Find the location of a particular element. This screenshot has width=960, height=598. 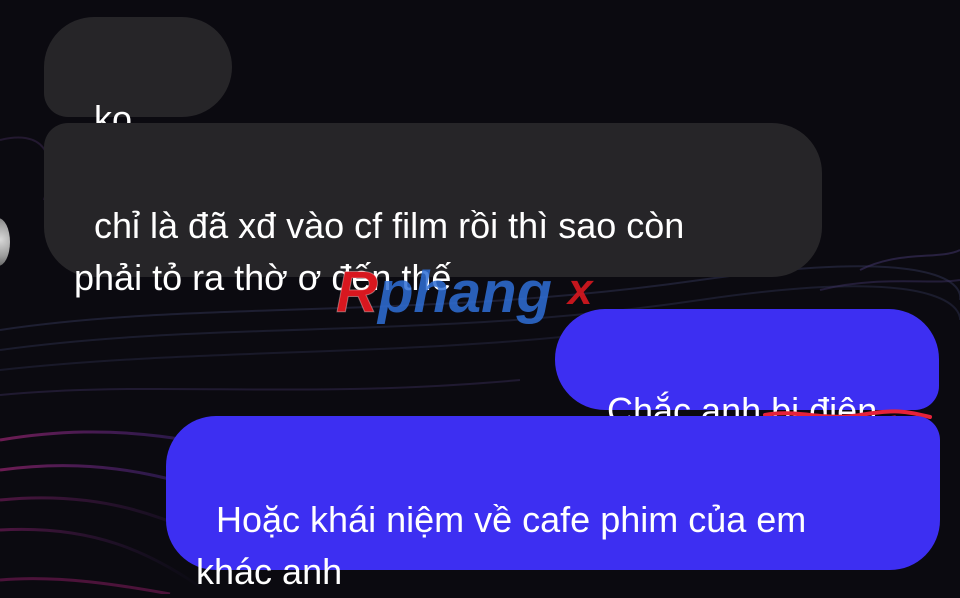

watermark-logo: R phang x is located at coordinates (480, 291).